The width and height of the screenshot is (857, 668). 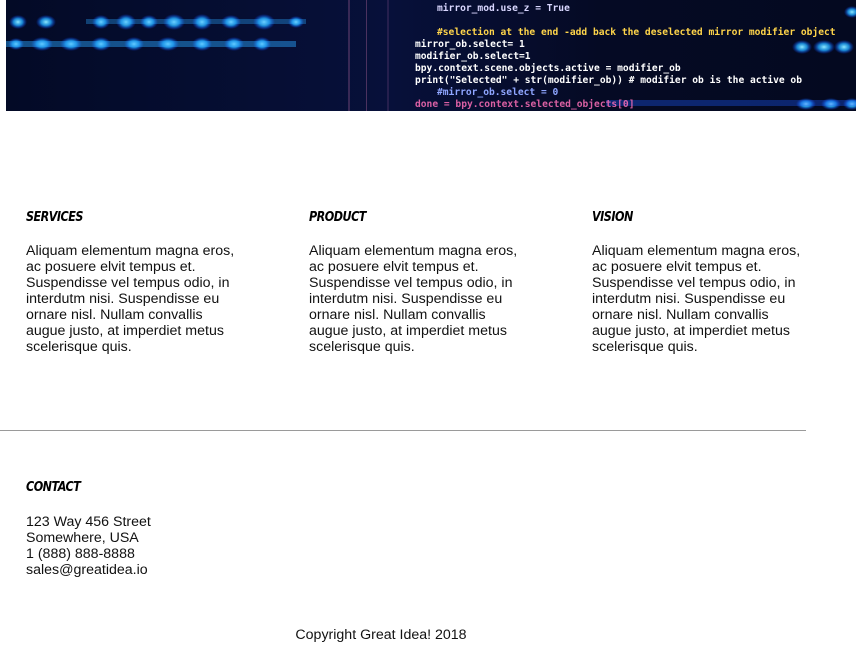 What do you see at coordinates (88, 522) in the screenshot?
I see `contact-street: 123 Way 456 Street` at bounding box center [88, 522].